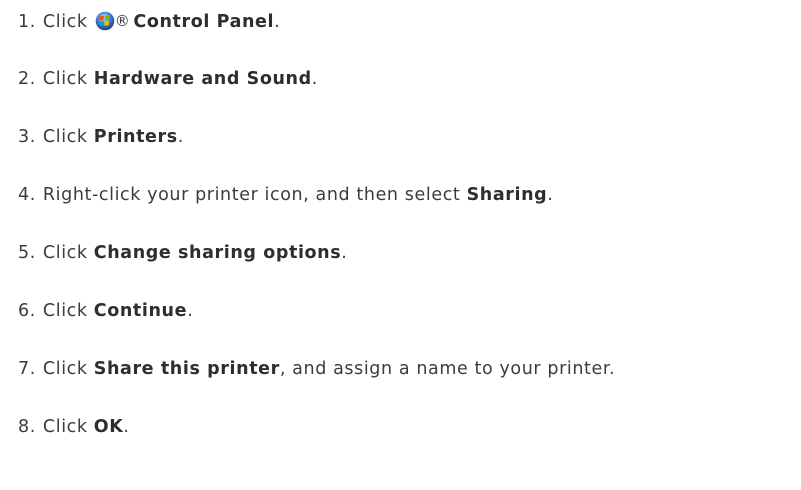 This screenshot has width=801, height=490. Describe the element at coordinates (316, 427) in the screenshot. I see `step-8: 8. Click OK.` at that location.